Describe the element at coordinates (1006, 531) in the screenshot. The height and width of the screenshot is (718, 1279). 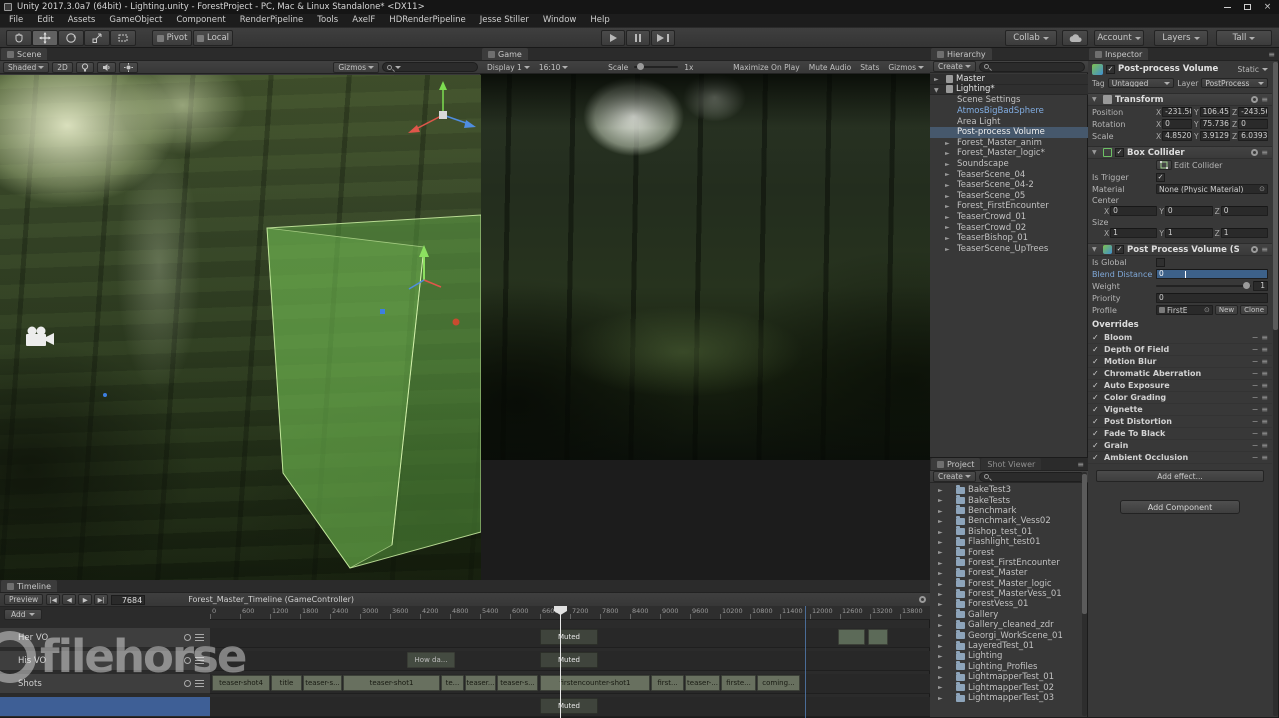
I see `project-folder-row: ► Bishop_test_01` at that location.